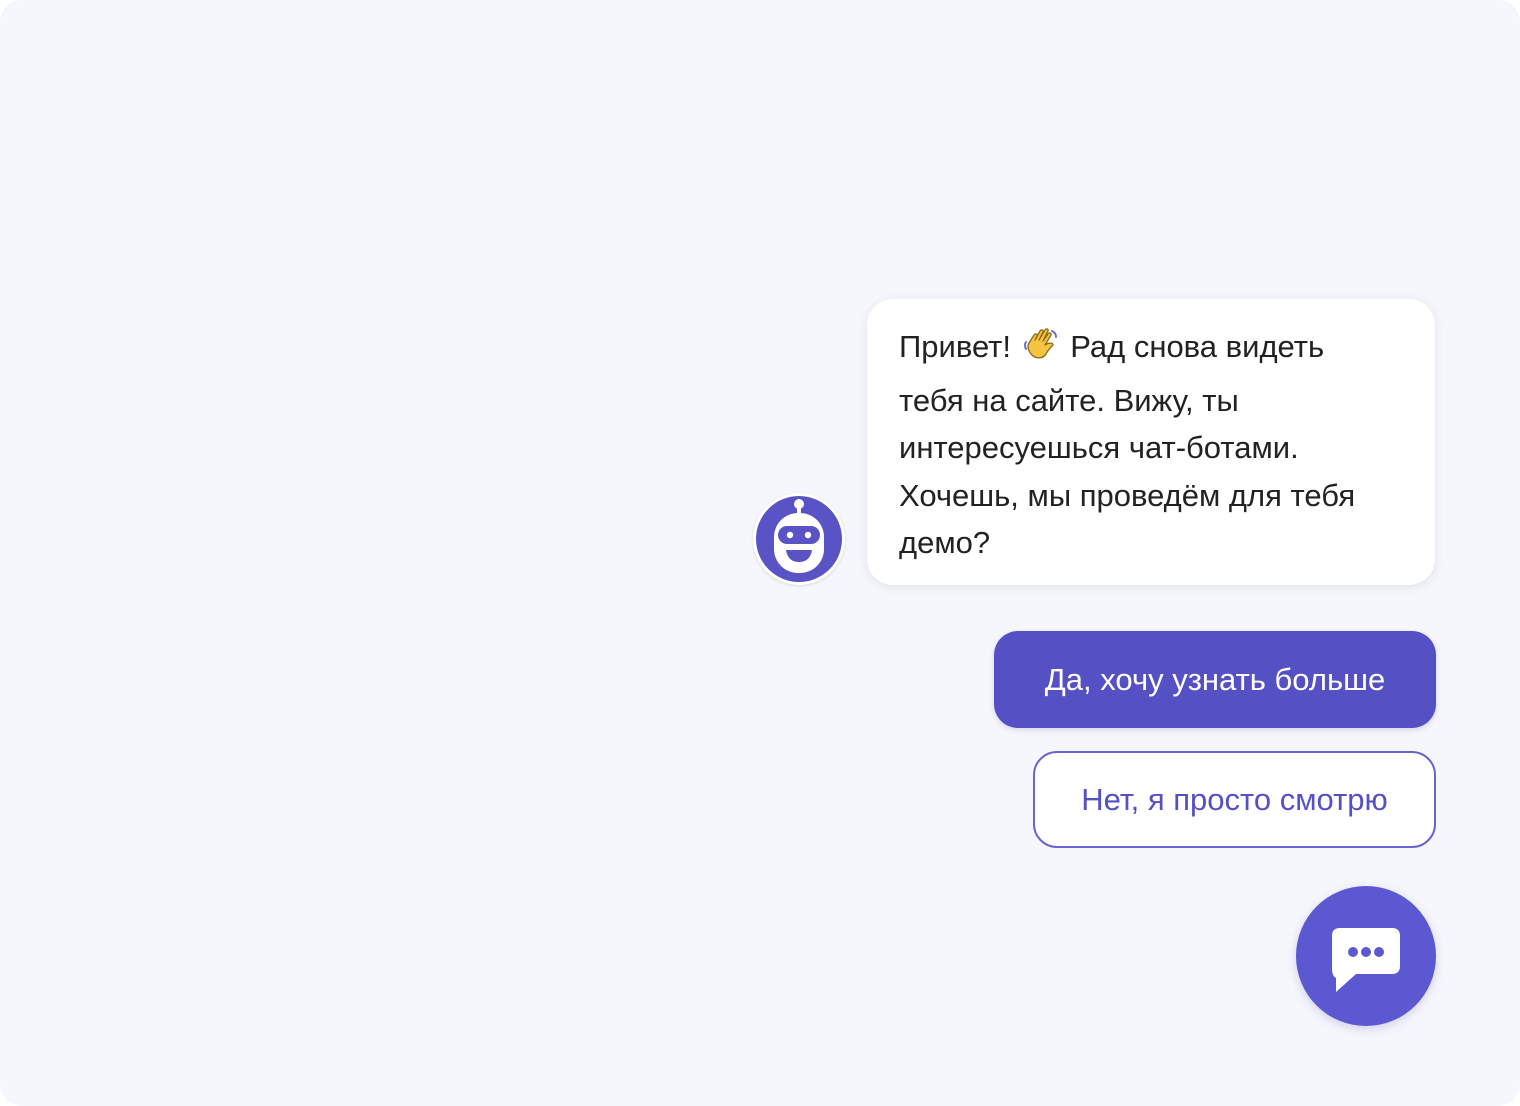 This screenshot has width=1520, height=1106. I want to click on bot-message-greeting: Привет!, so click(955, 346).